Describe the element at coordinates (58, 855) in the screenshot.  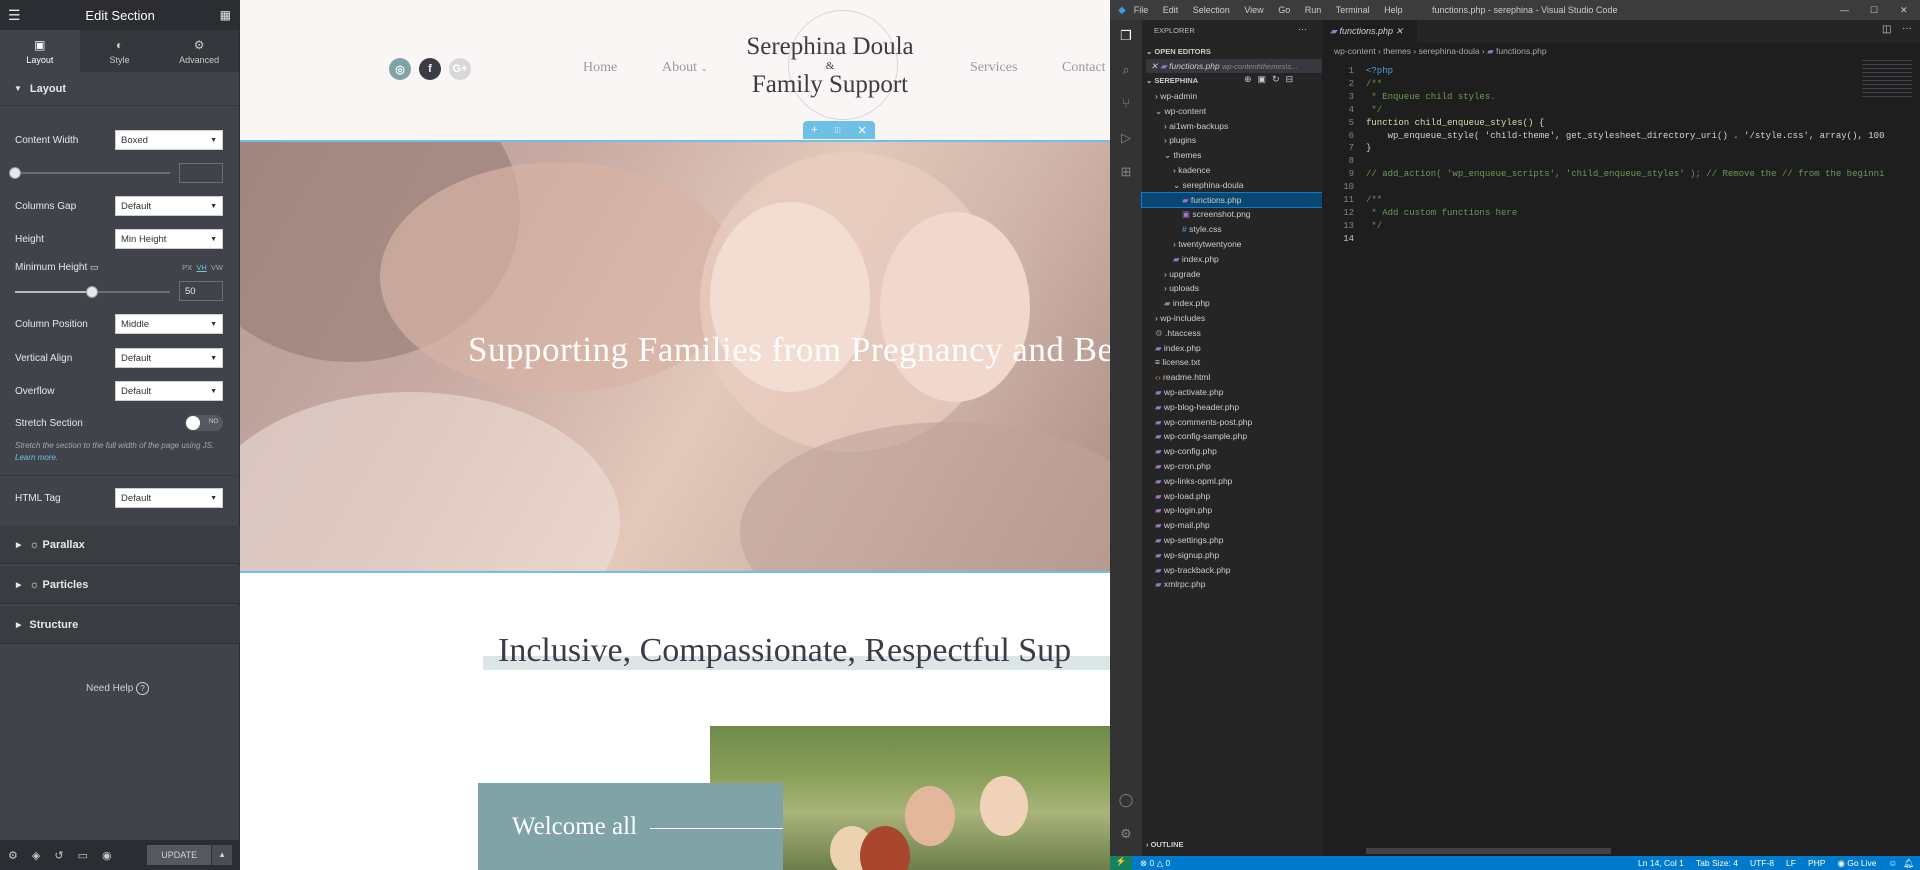
I see `history-icon: ↺` at that location.